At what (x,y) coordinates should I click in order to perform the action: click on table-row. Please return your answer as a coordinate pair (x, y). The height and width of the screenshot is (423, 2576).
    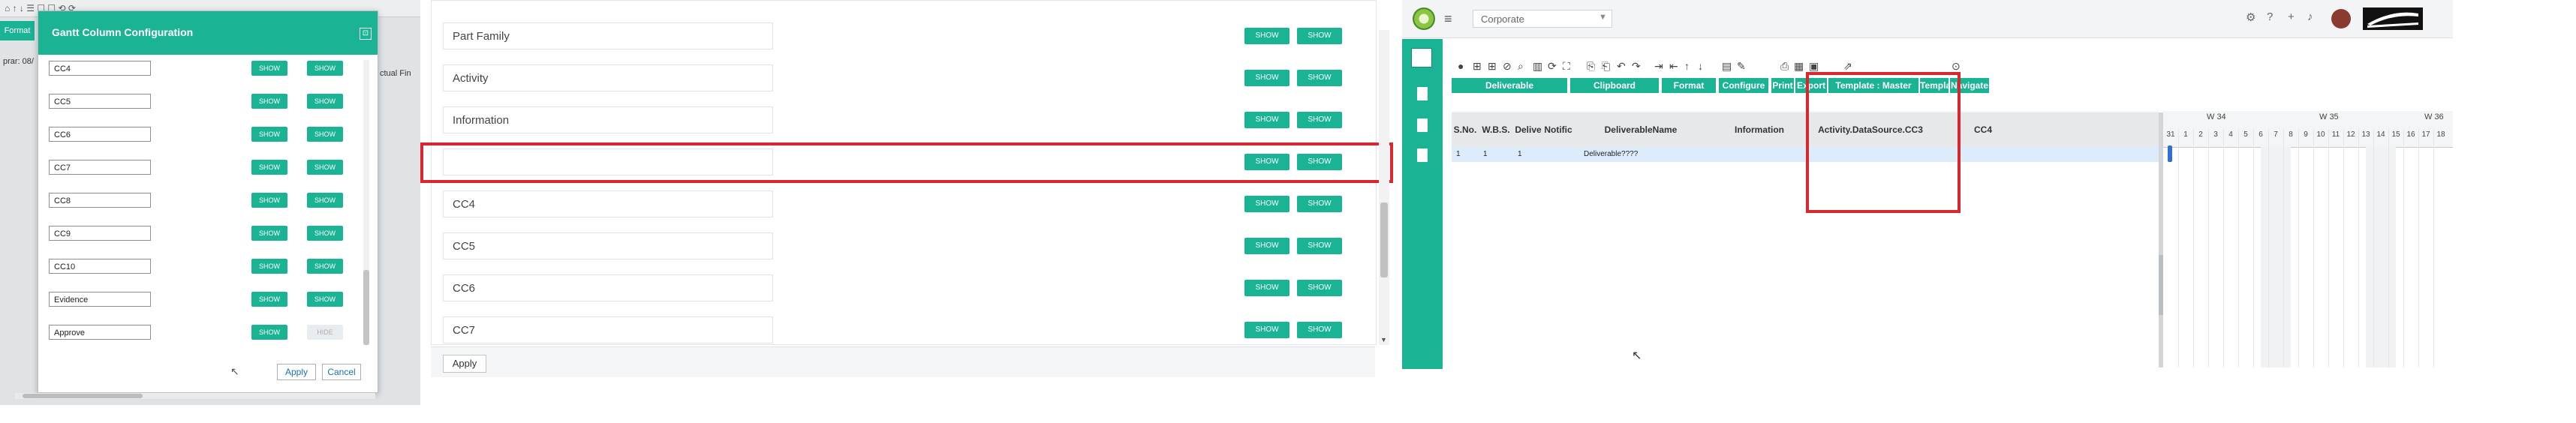
    Looking at the image, I should click on (1805, 154).